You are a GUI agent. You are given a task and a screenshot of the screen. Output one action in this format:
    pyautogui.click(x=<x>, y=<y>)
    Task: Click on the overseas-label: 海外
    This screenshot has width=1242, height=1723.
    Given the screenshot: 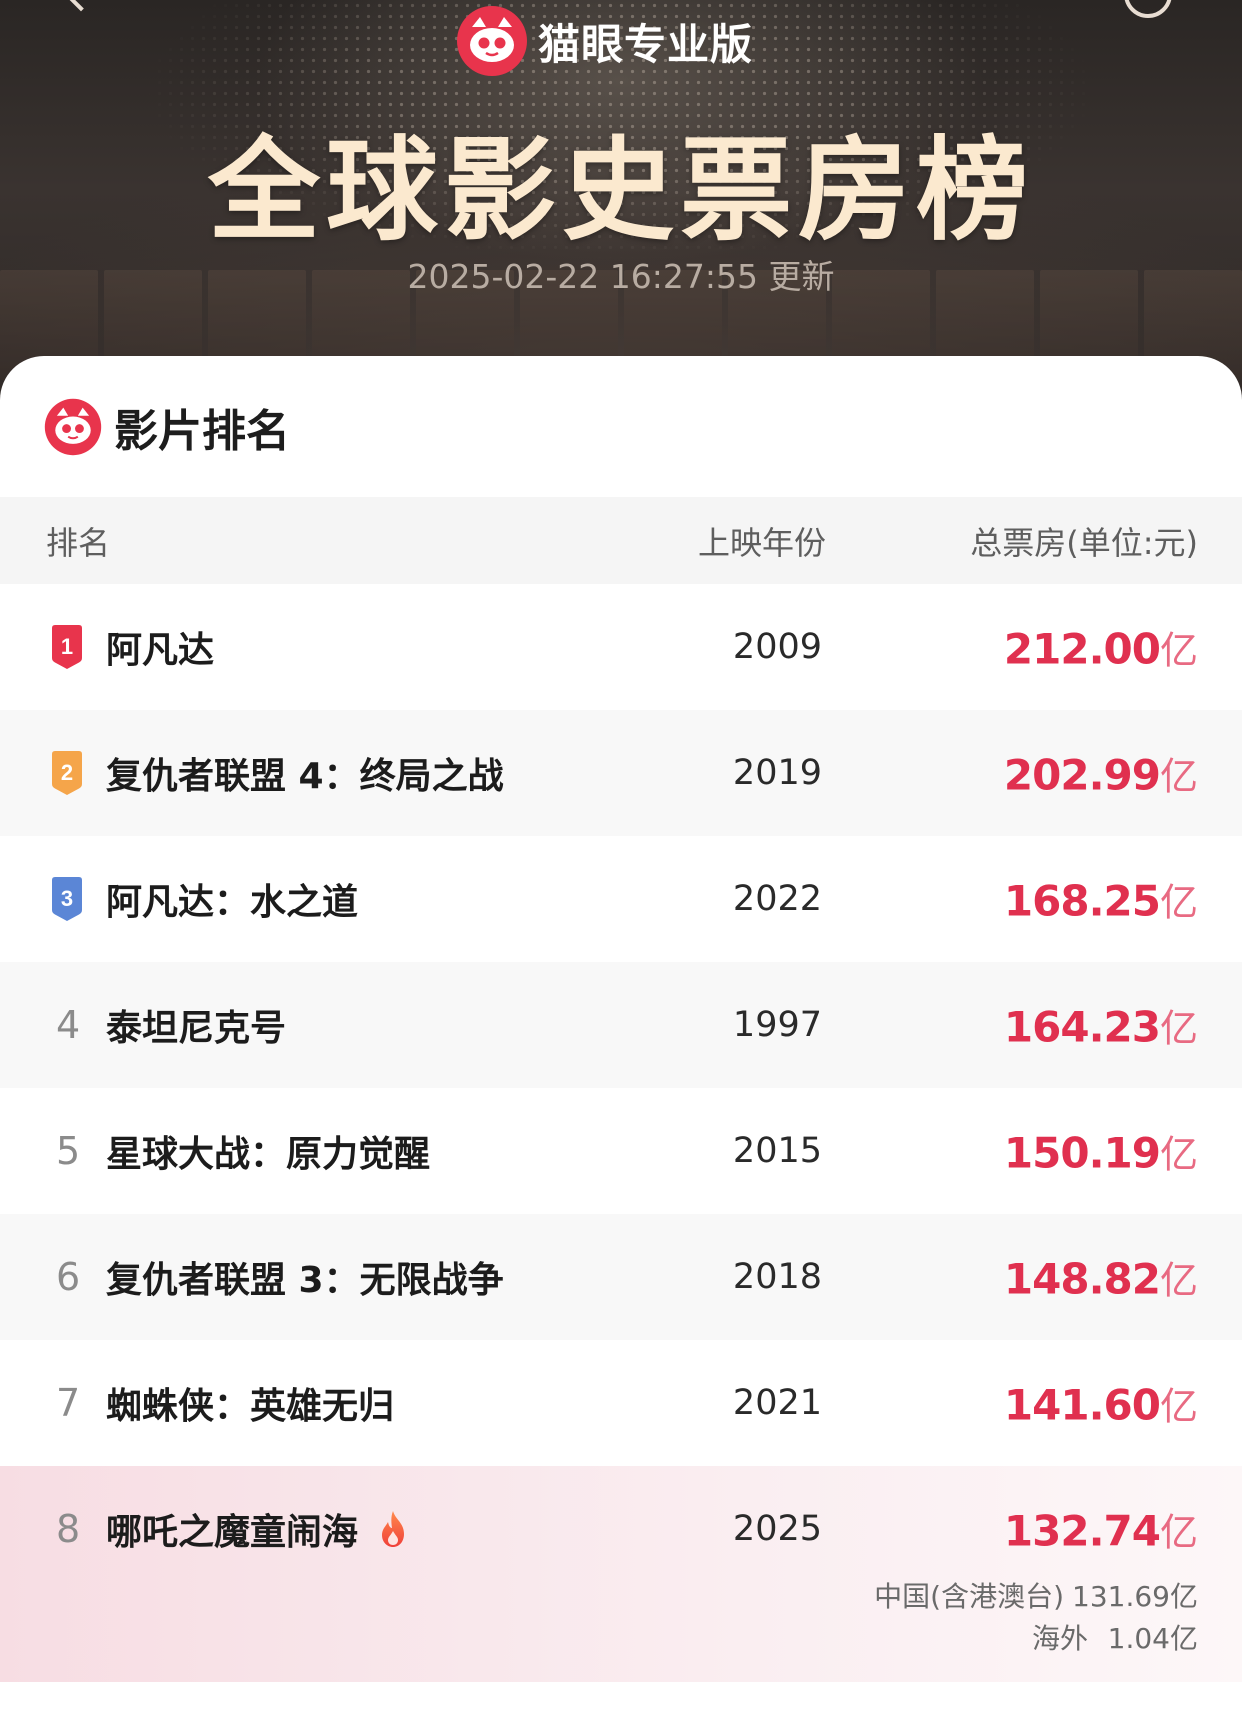 What is the action you would take?
    pyautogui.click(x=1059, y=1638)
    